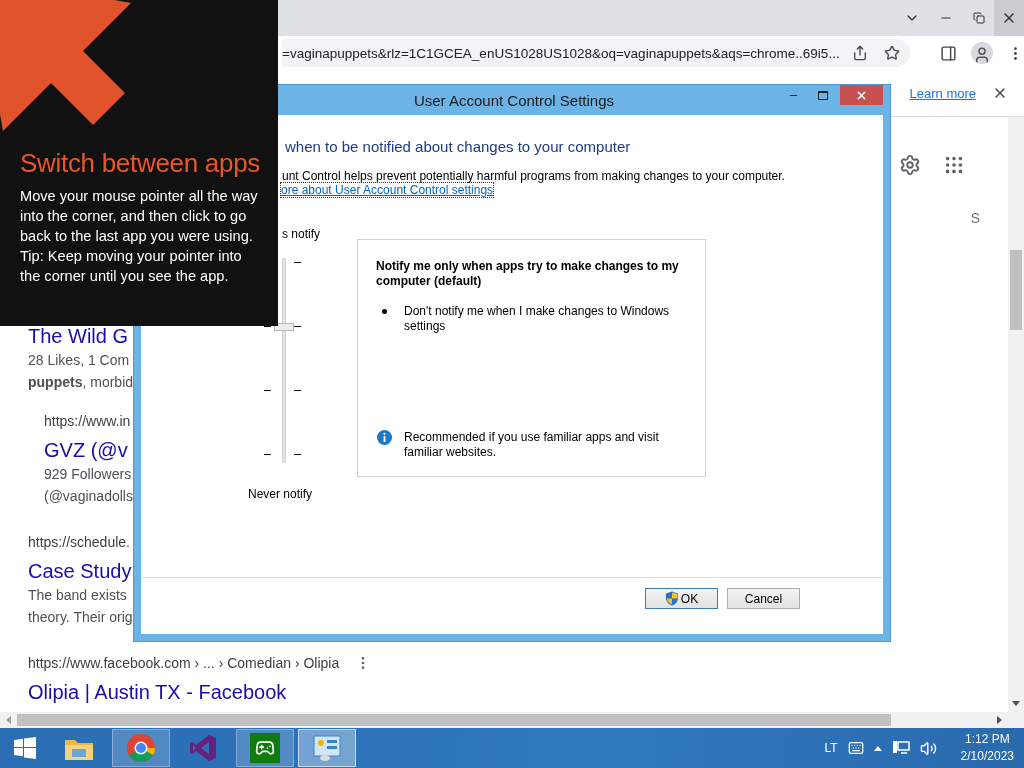 This screenshot has height=768, width=1024. I want to click on clock: 1:12 PM 2/10/2023, so click(987, 748).